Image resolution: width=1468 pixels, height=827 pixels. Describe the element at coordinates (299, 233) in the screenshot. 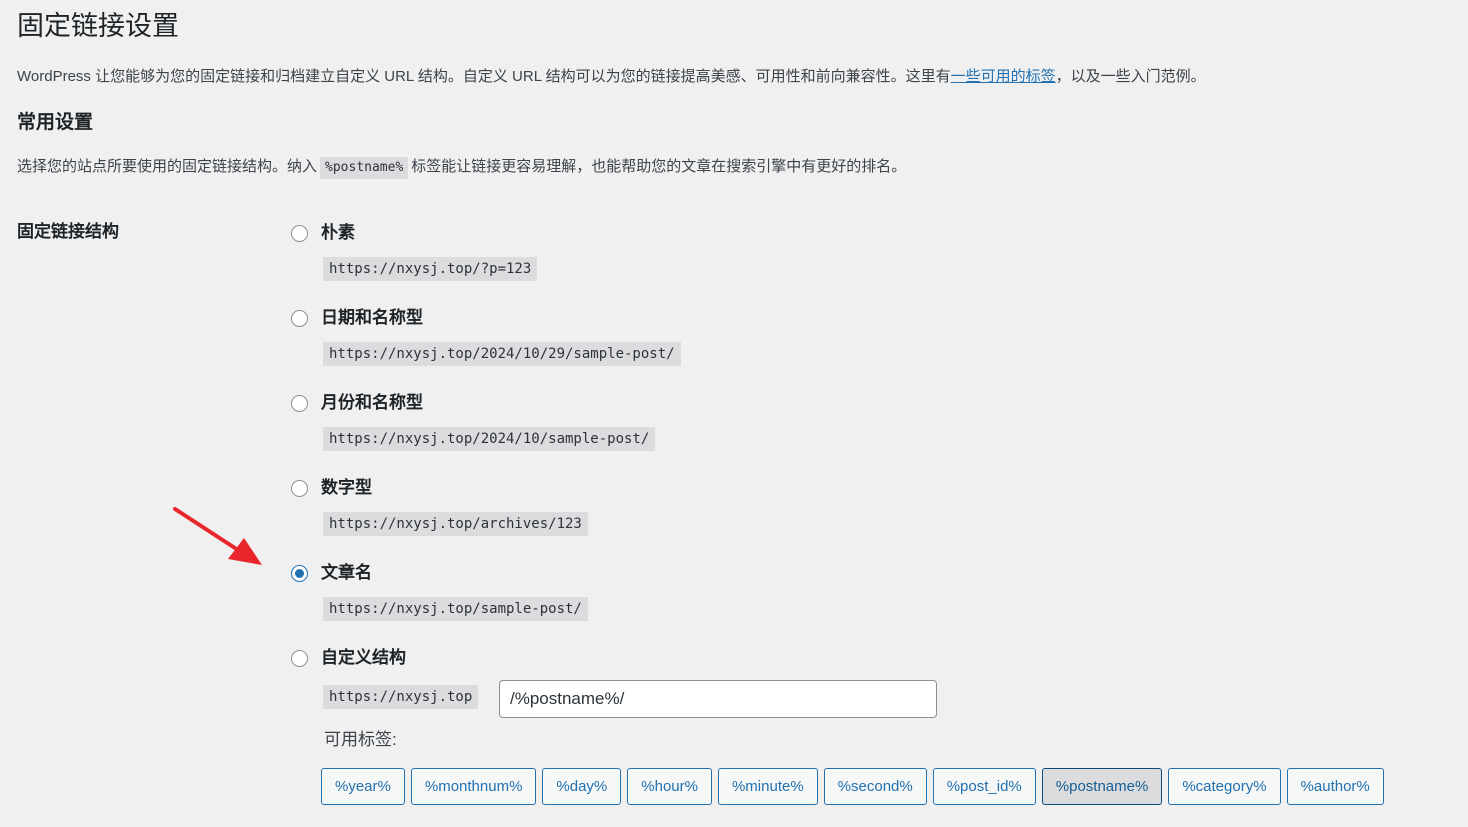

I see `radio-plain` at that location.